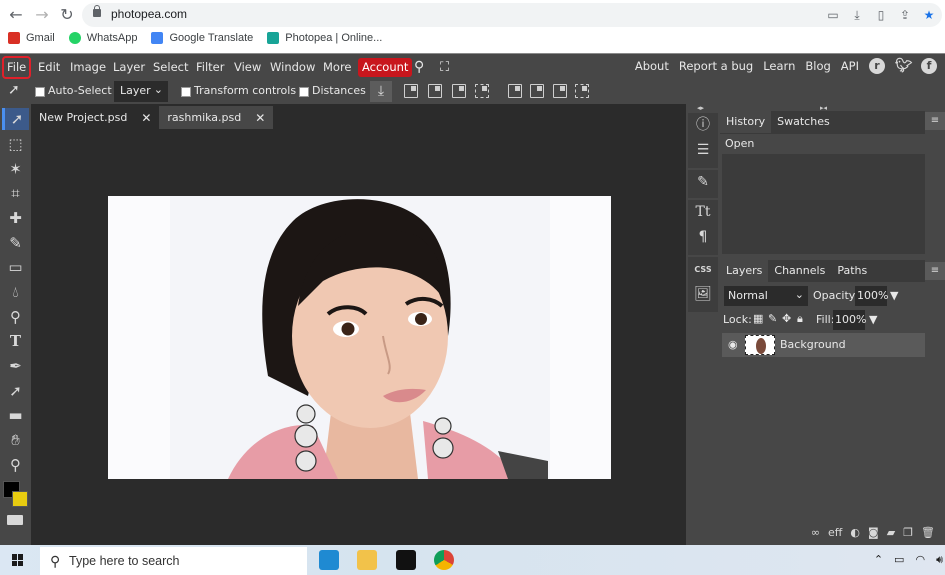 The height and width of the screenshot is (575, 945). What do you see at coordinates (149, 14) in the screenshot?
I see `url-text: photopea.com` at bounding box center [149, 14].